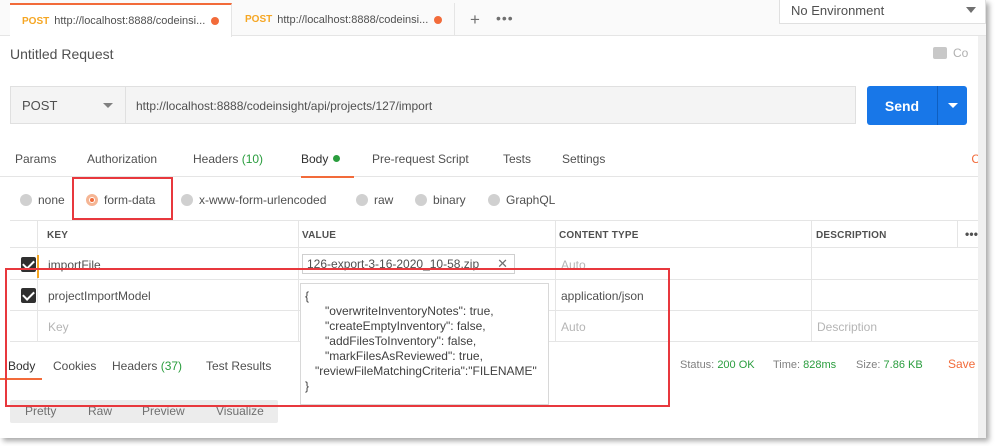  What do you see at coordinates (62, 54) in the screenshot?
I see `request-title: Untitled Request` at bounding box center [62, 54].